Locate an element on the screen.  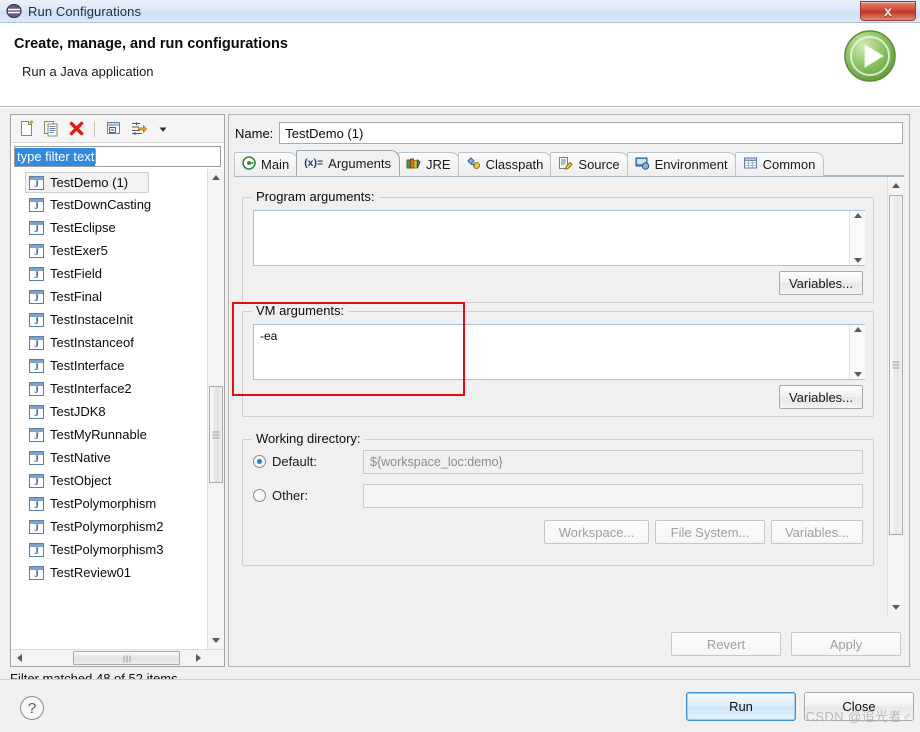
tab-common: Common is located at coordinates (779, 164).